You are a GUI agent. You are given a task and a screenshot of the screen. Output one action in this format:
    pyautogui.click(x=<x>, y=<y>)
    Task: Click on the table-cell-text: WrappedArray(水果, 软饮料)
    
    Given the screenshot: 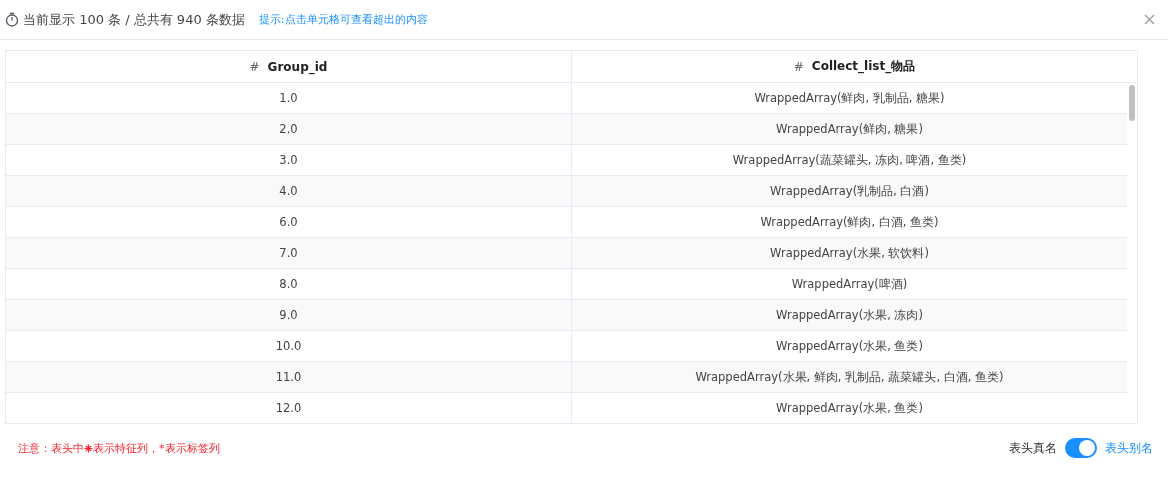 What is the action you would take?
    pyautogui.click(x=849, y=253)
    